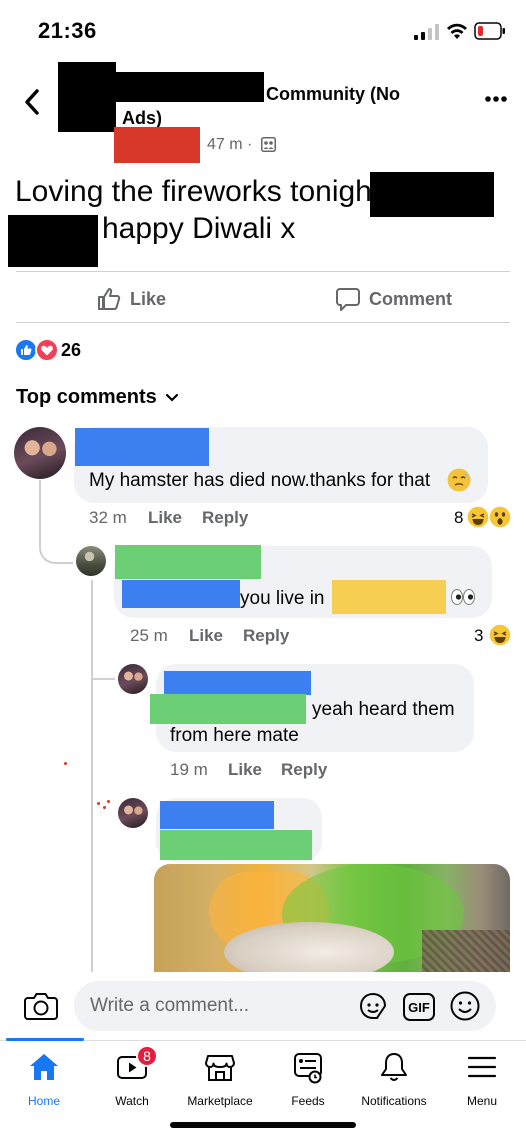 Image resolution: width=526 pixels, height=1138 pixels. Describe the element at coordinates (37, 350) in the screenshot. I see `reaction-icons` at that location.